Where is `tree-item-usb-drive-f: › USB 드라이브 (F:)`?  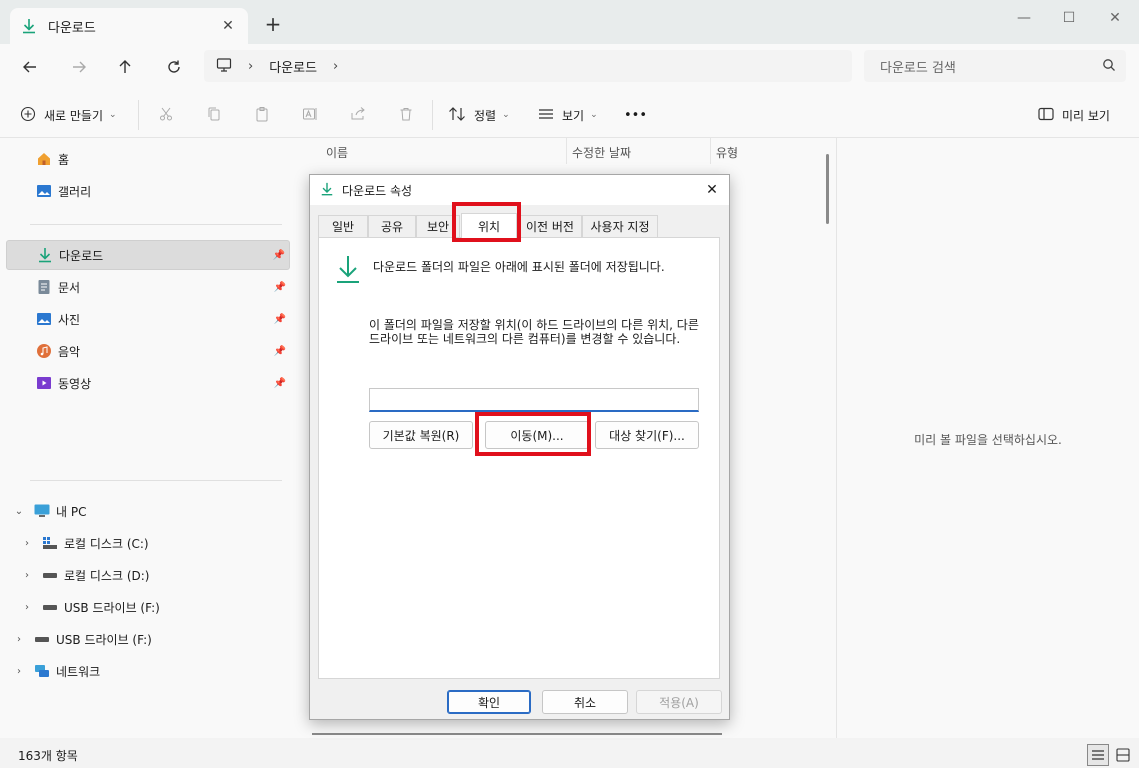
tree-item-usb-drive-f: › USB 드라이브 (F:) is located at coordinates (90, 607).